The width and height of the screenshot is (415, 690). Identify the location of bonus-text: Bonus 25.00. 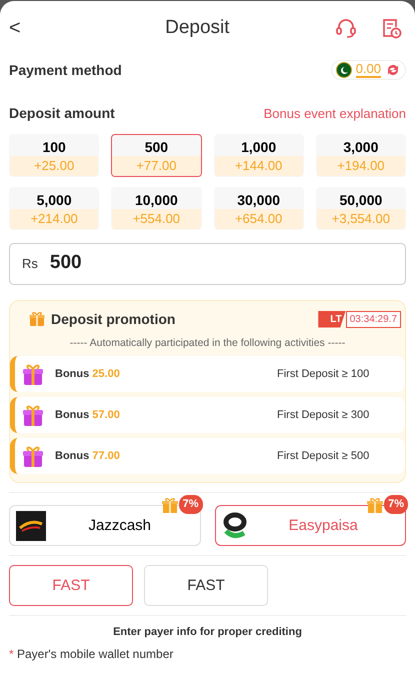
(88, 374).